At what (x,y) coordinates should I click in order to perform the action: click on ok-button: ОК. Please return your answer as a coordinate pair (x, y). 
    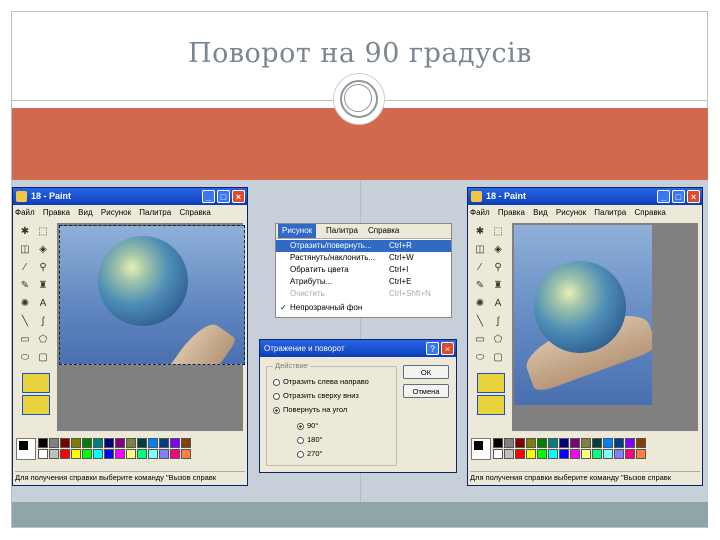
    Looking at the image, I should click on (426, 372).